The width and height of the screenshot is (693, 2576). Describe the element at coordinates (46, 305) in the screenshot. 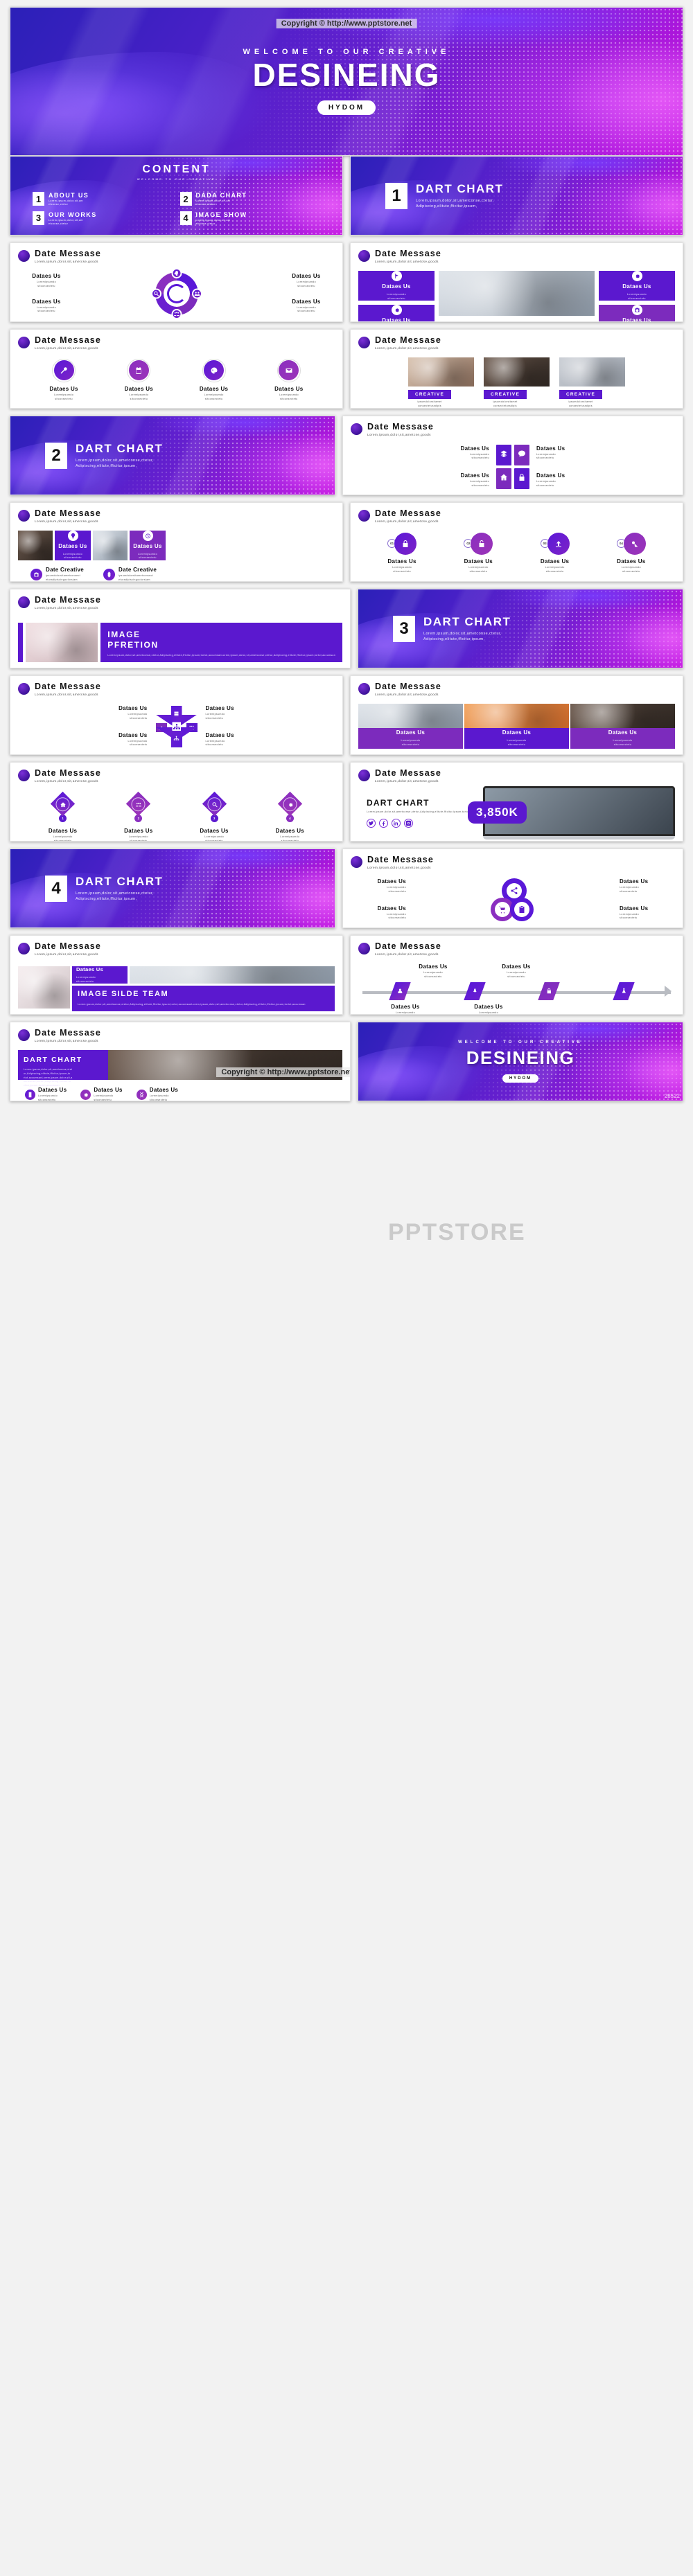

I see `cycle-label-3: Dataes Us Loremipsumdo sitconsectetu` at that location.